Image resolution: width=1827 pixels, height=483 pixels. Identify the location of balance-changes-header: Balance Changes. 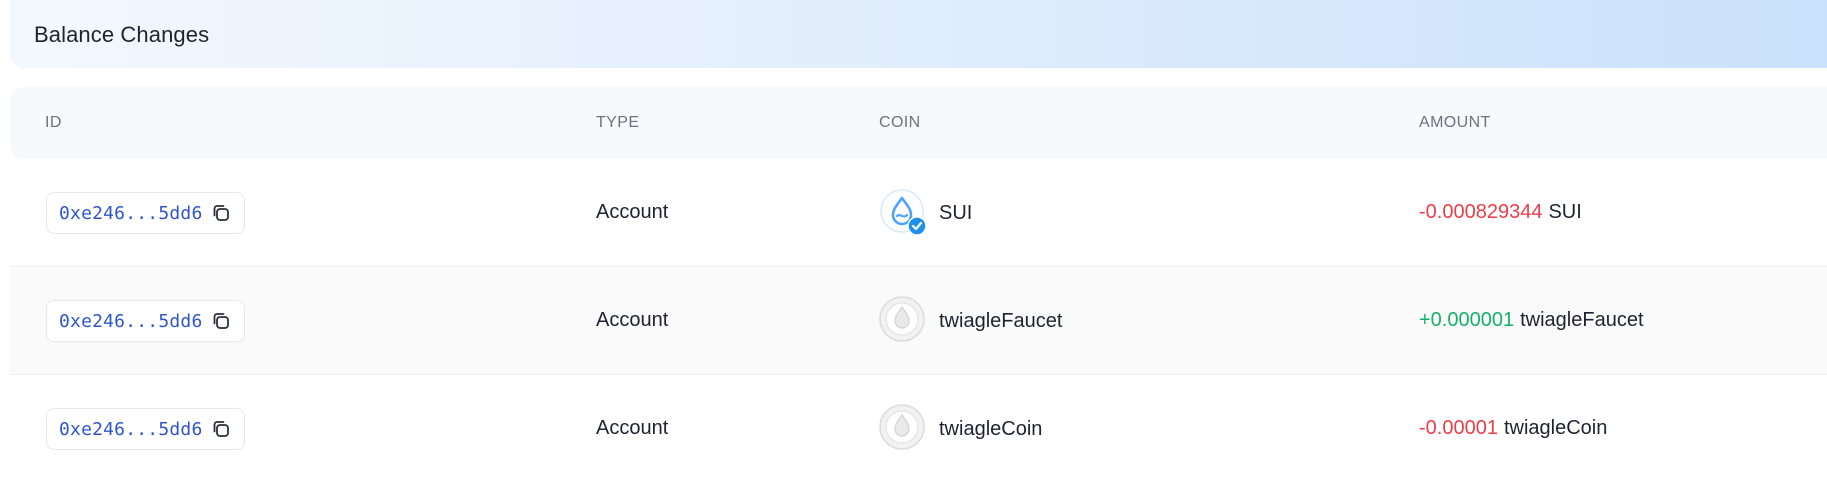
(918, 34).